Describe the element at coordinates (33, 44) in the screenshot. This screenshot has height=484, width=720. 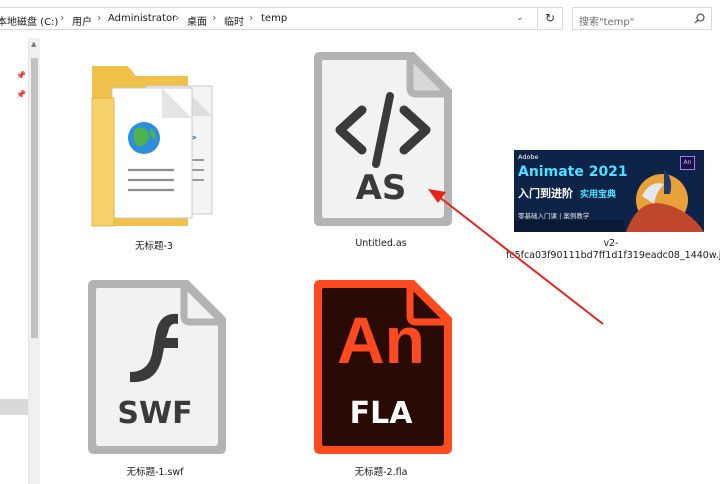
I see `scroll-up-icon: ▲` at that location.